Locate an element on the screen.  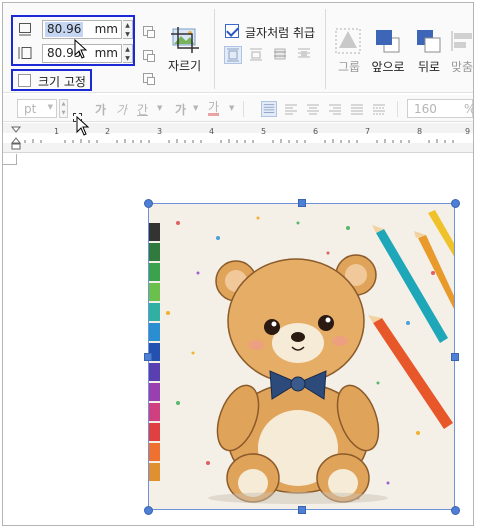
align-left-icon is located at coordinates (291, 110).